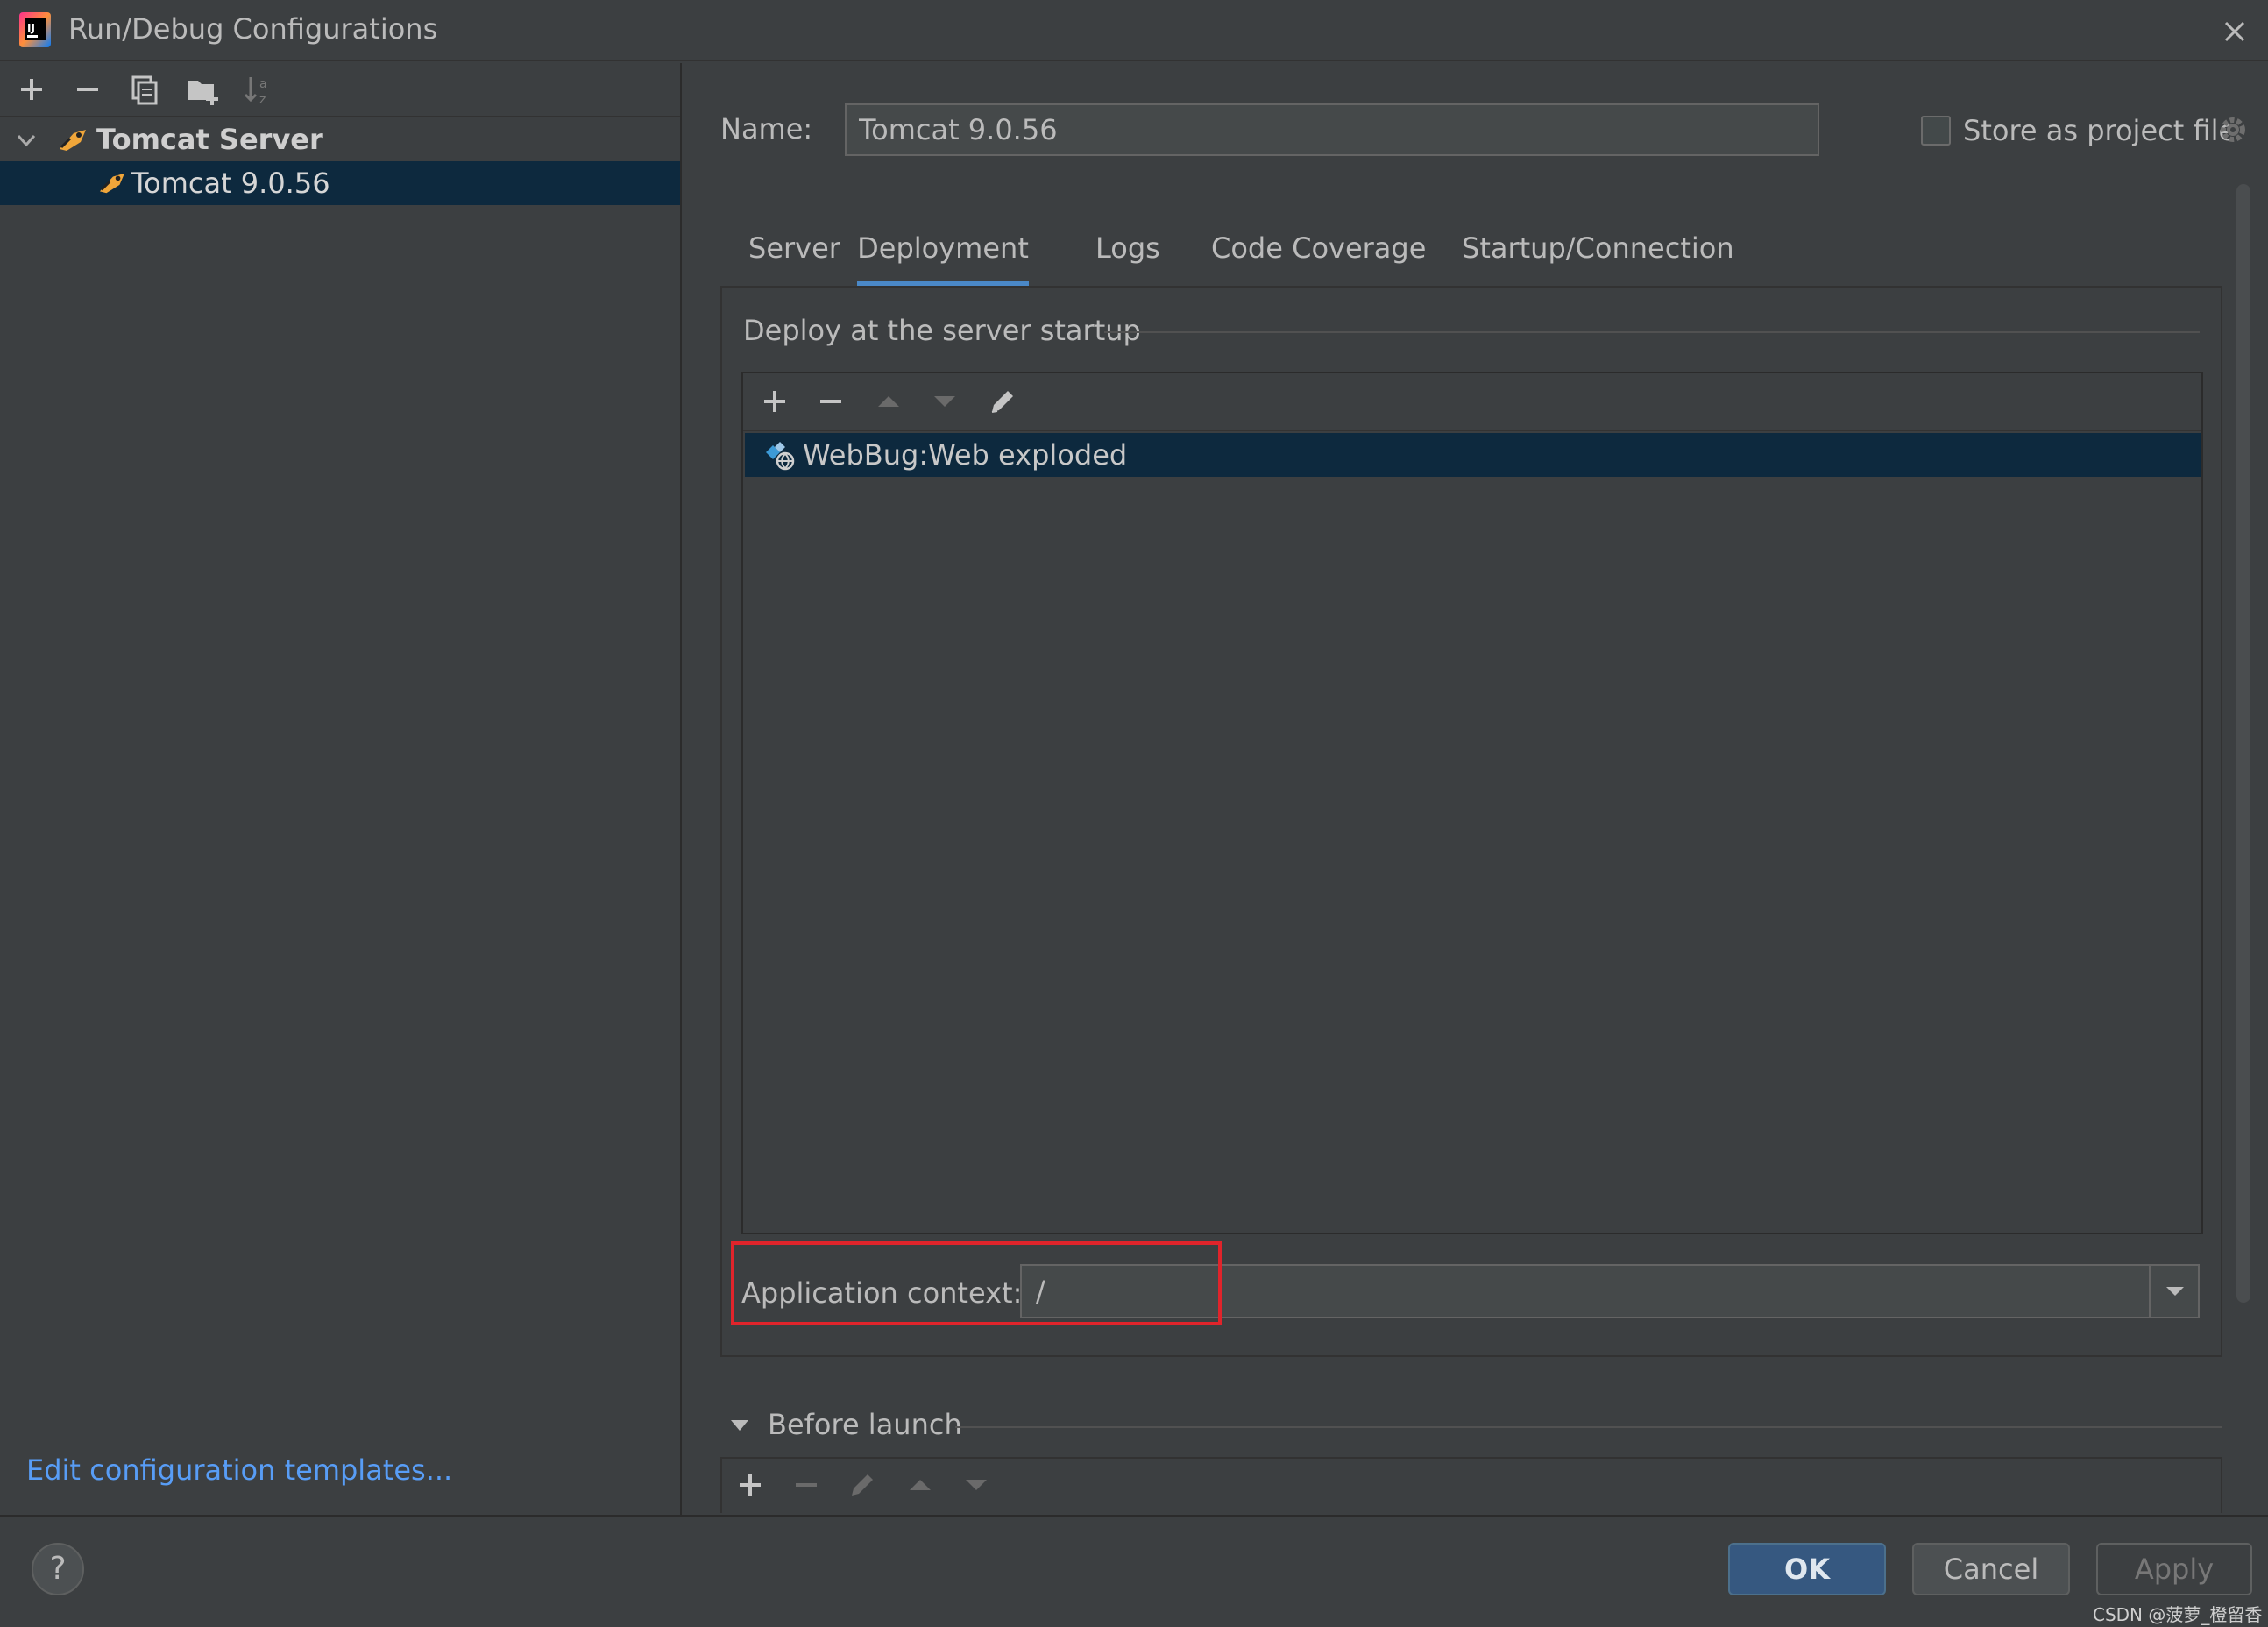 Image resolution: width=2268 pixels, height=1627 pixels. I want to click on folder-add-icon, so click(202, 89).